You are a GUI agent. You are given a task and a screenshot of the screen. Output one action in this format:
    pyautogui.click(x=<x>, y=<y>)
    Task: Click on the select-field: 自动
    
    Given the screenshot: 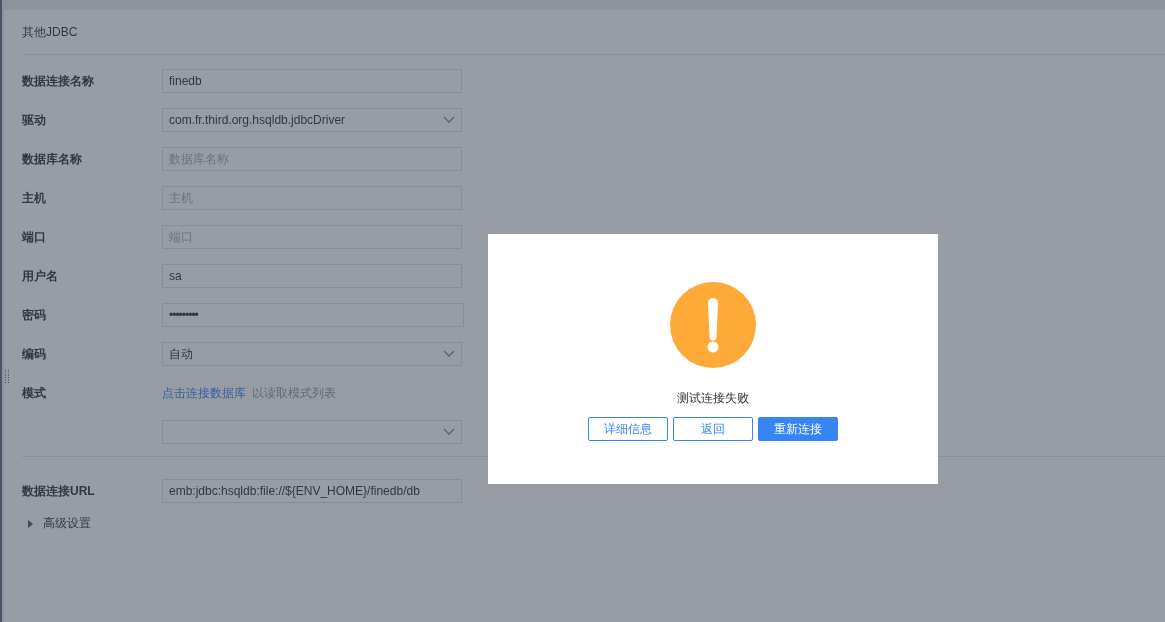 What is the action you would take?
    pyautogui.click(x=312, y=354)
    